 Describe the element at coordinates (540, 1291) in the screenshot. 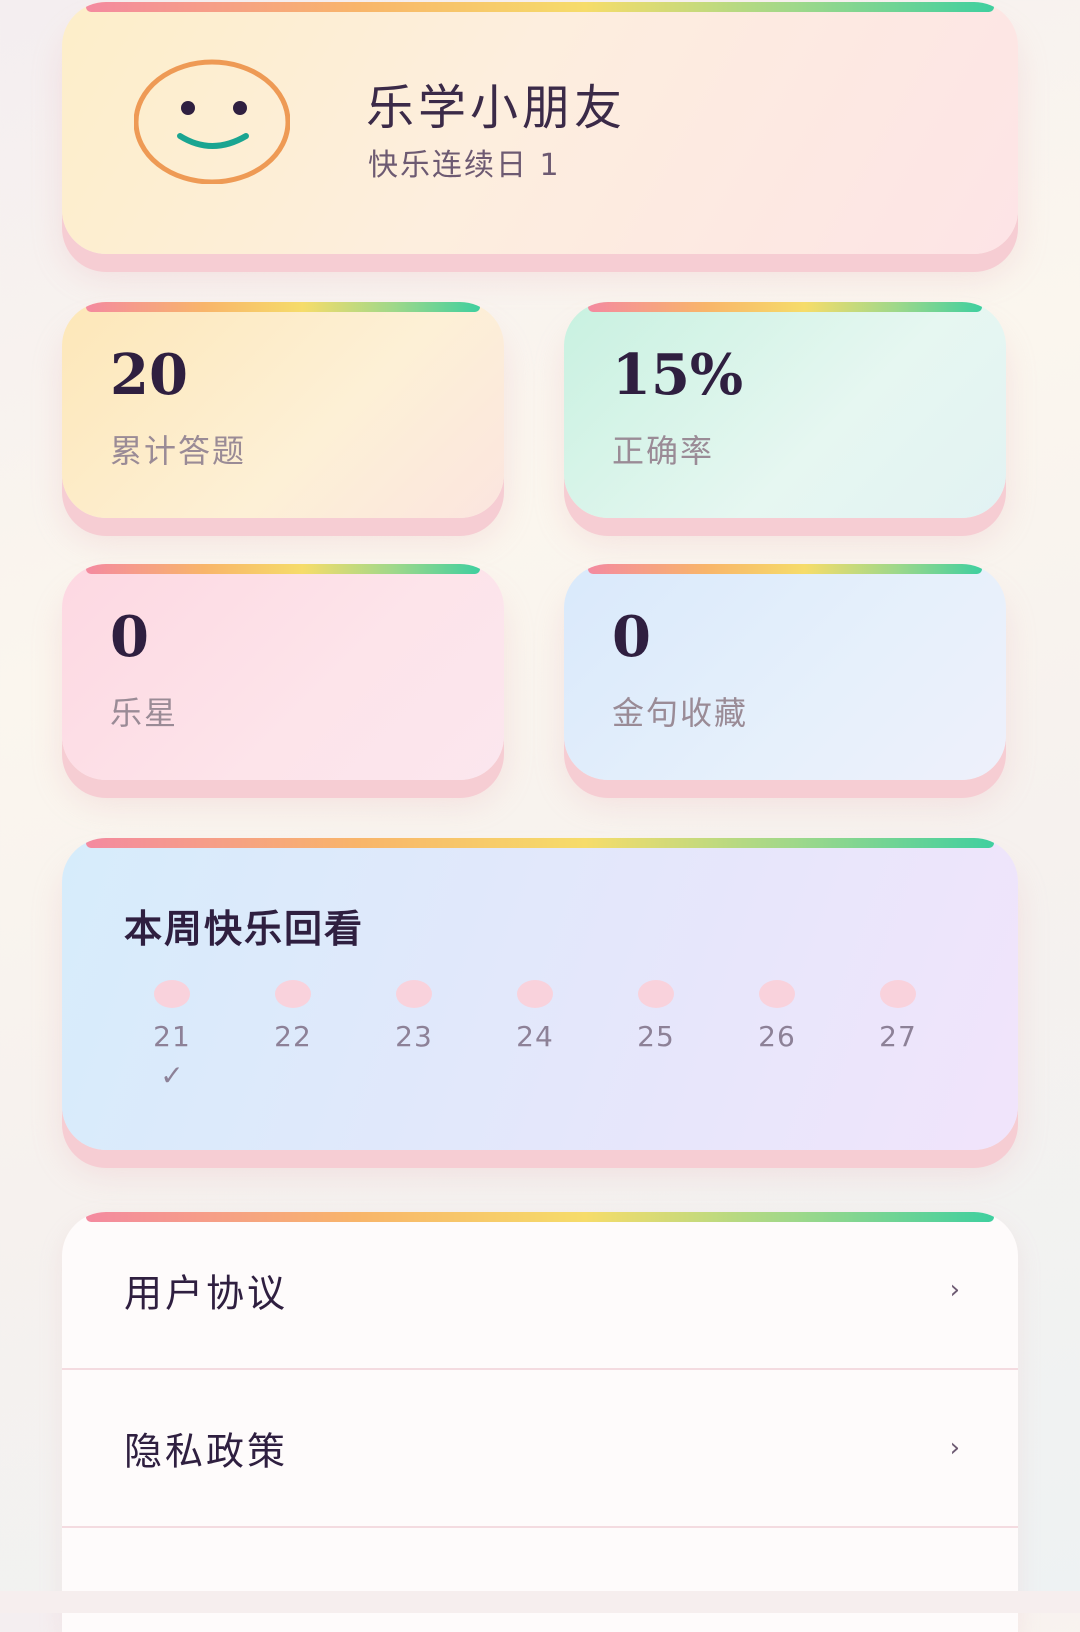

I see `menu-item-user-agreement: 用户协议 ›` at that location.